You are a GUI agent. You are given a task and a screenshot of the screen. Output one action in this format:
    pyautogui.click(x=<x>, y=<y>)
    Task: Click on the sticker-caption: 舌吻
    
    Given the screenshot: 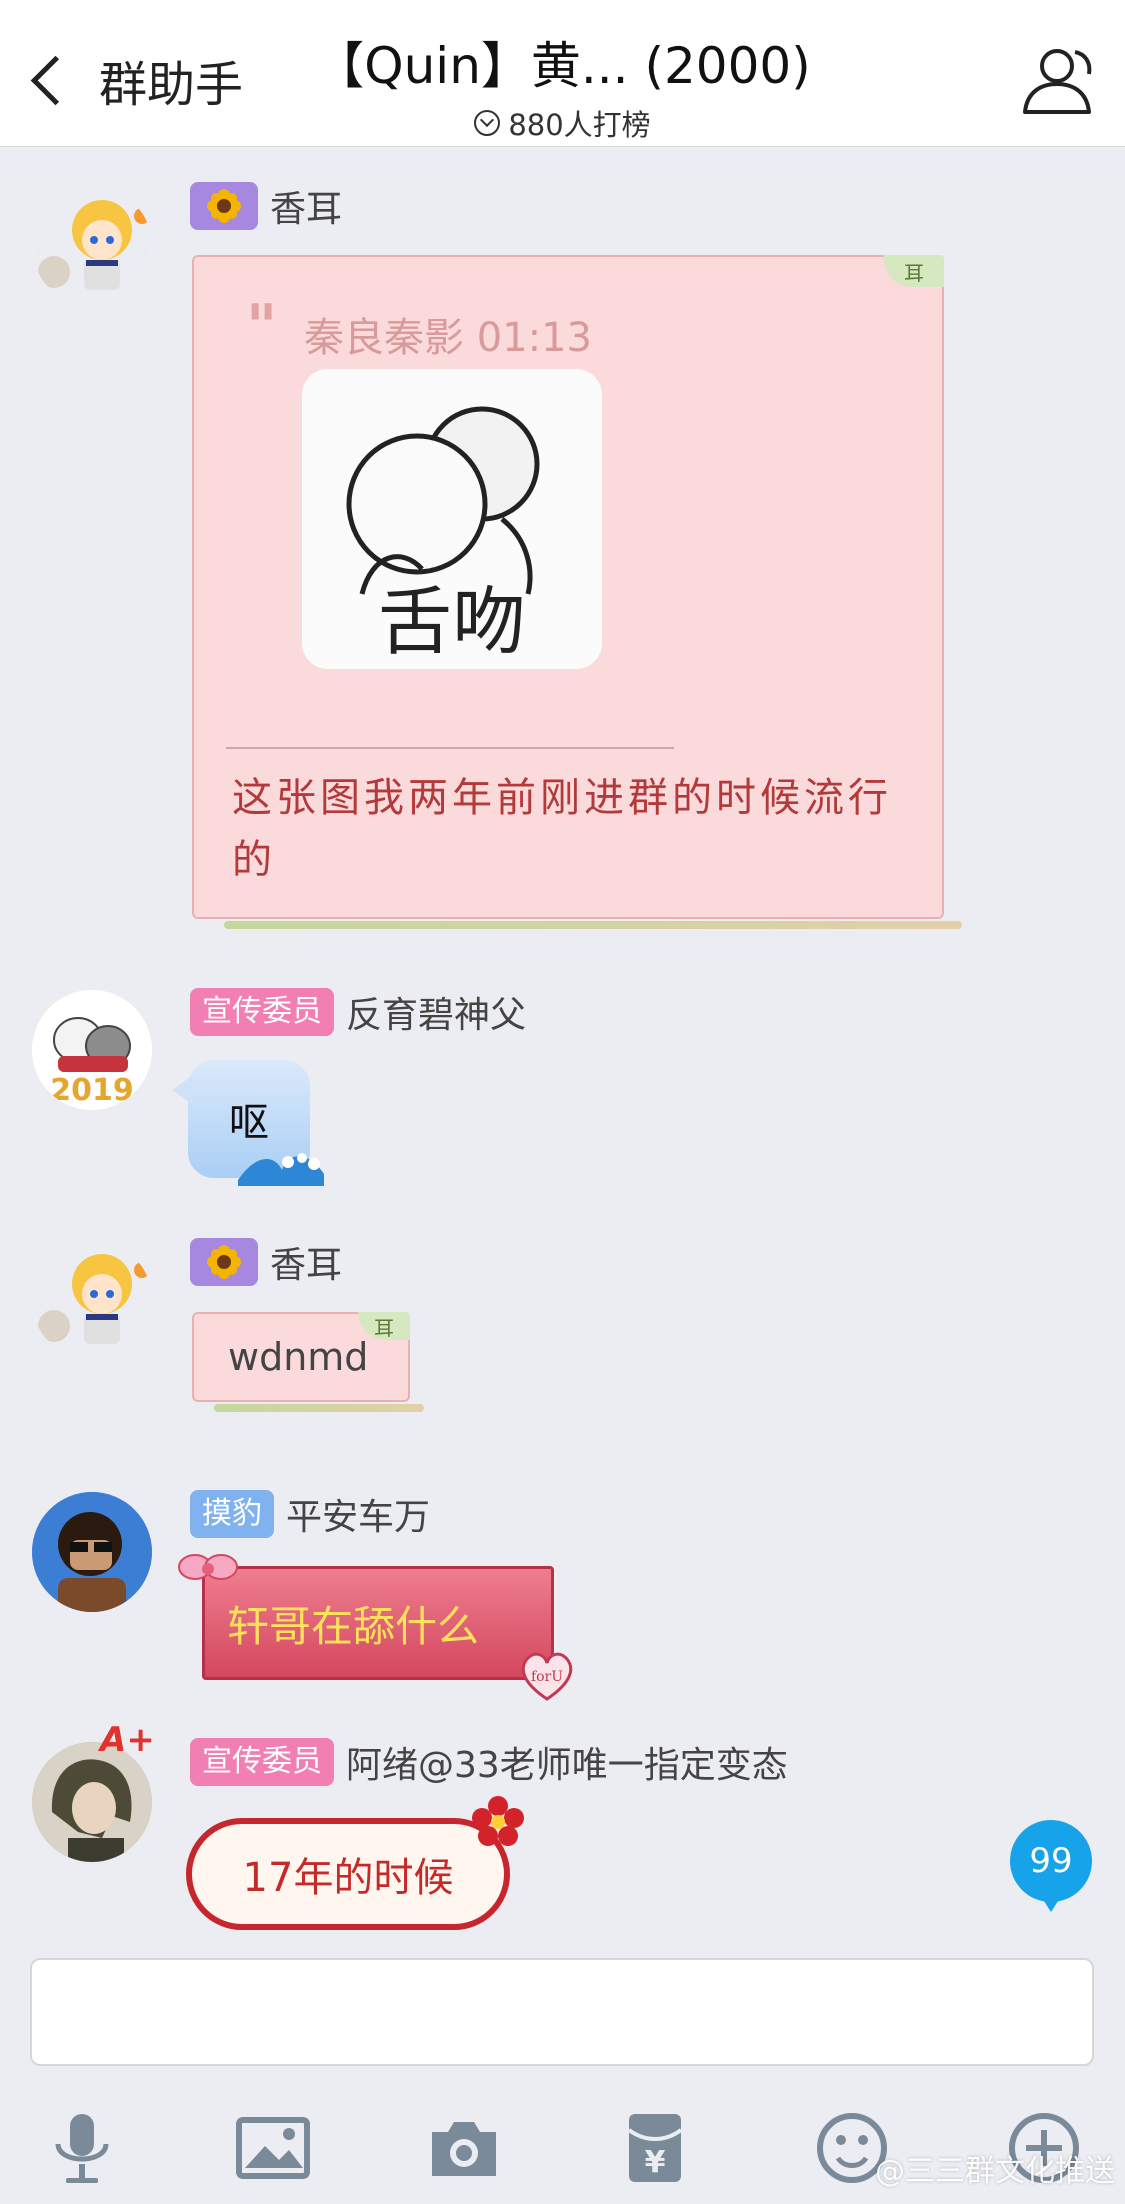 What is the action you would take?
    pyautogui.click(x=452, y=622)
    